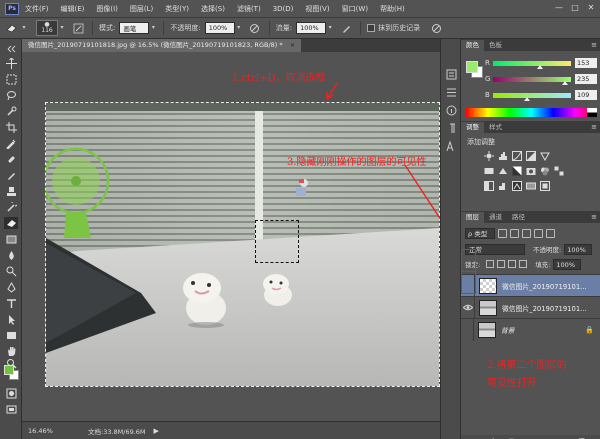  I want to click on healing-brush-tool-icon, so click(11, 159).